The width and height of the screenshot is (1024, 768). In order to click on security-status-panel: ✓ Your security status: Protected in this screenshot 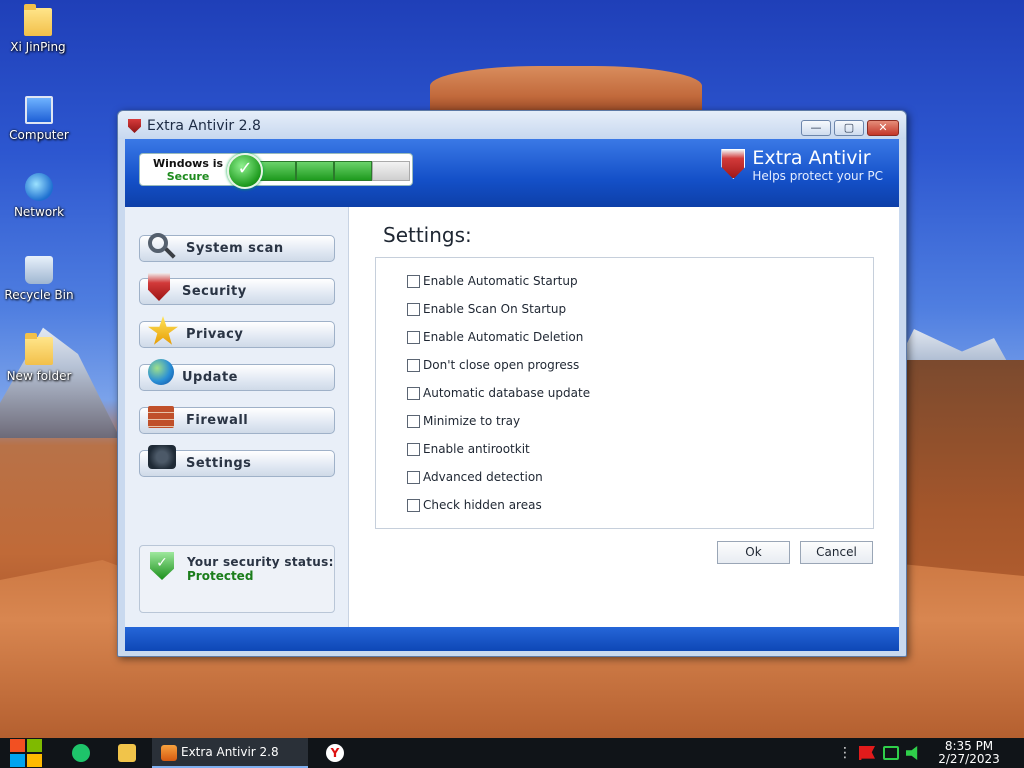, I will do `click(237, 579)`.